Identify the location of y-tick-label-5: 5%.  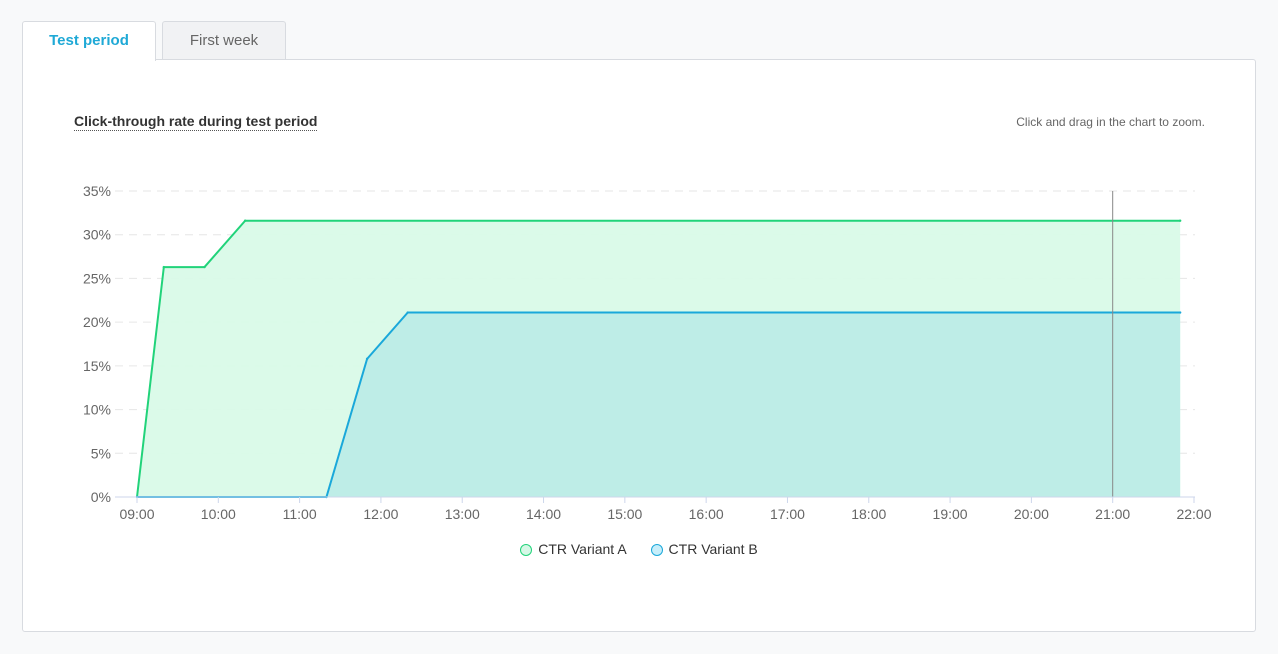
(101, 453).